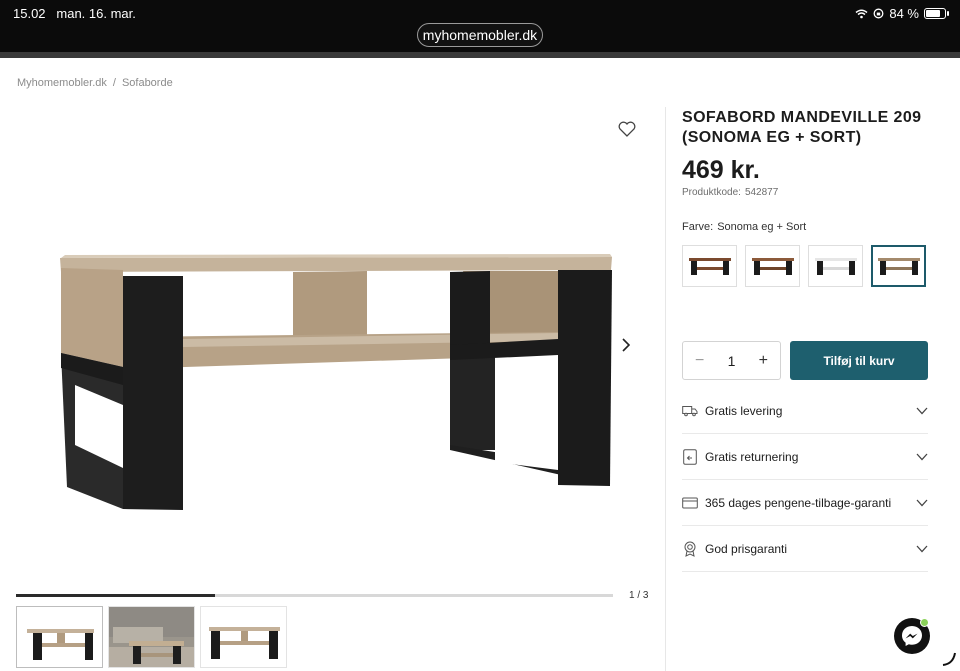 Image resolution: width=960 pixels, height=671 pixels. I want to click on return-icon, so click(690, 456).